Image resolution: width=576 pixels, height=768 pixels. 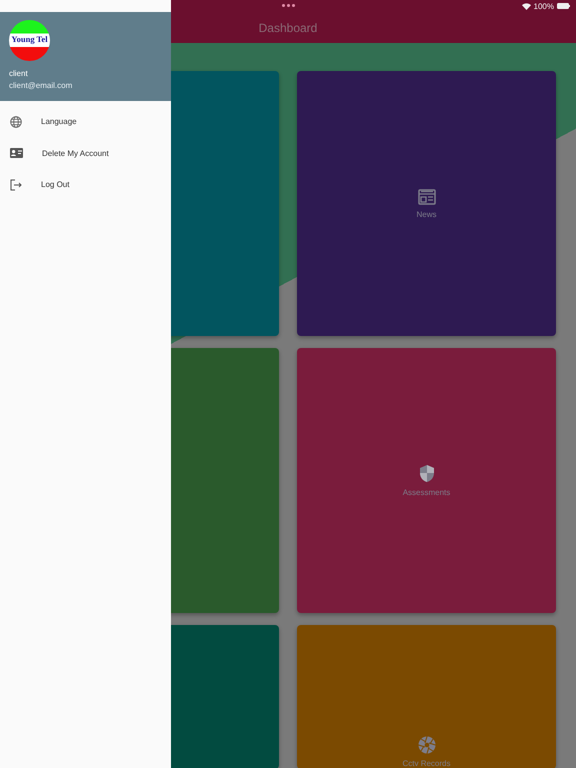 I want to click on app-bar-title: Dashboard, so click(x=288, y=27).